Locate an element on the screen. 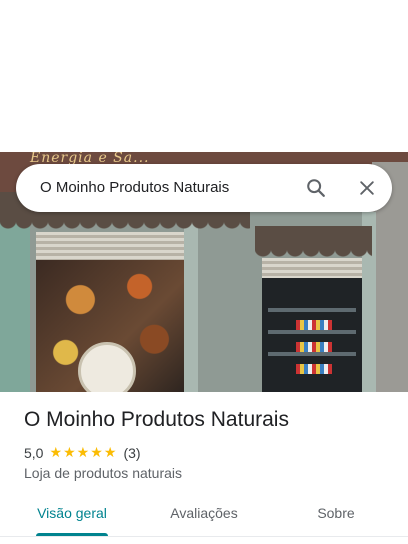  rating-value: 5,0 is located at coordinates (34, 453).